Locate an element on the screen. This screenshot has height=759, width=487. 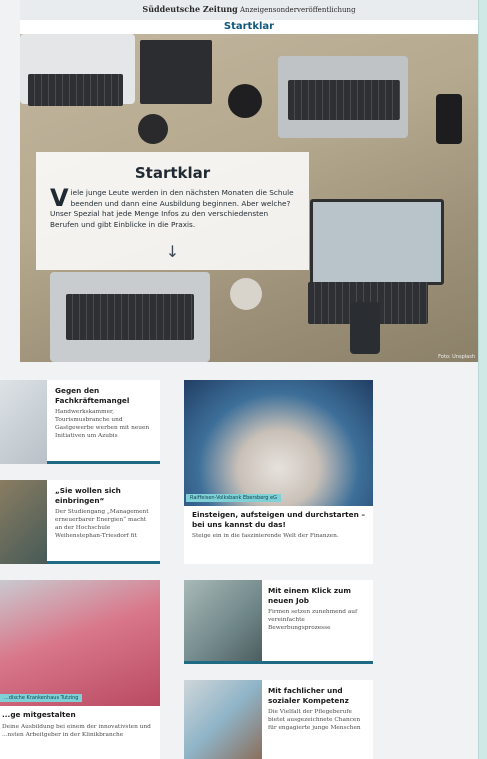
startklar-logo: Startklar is located at coordinates (249, 27).